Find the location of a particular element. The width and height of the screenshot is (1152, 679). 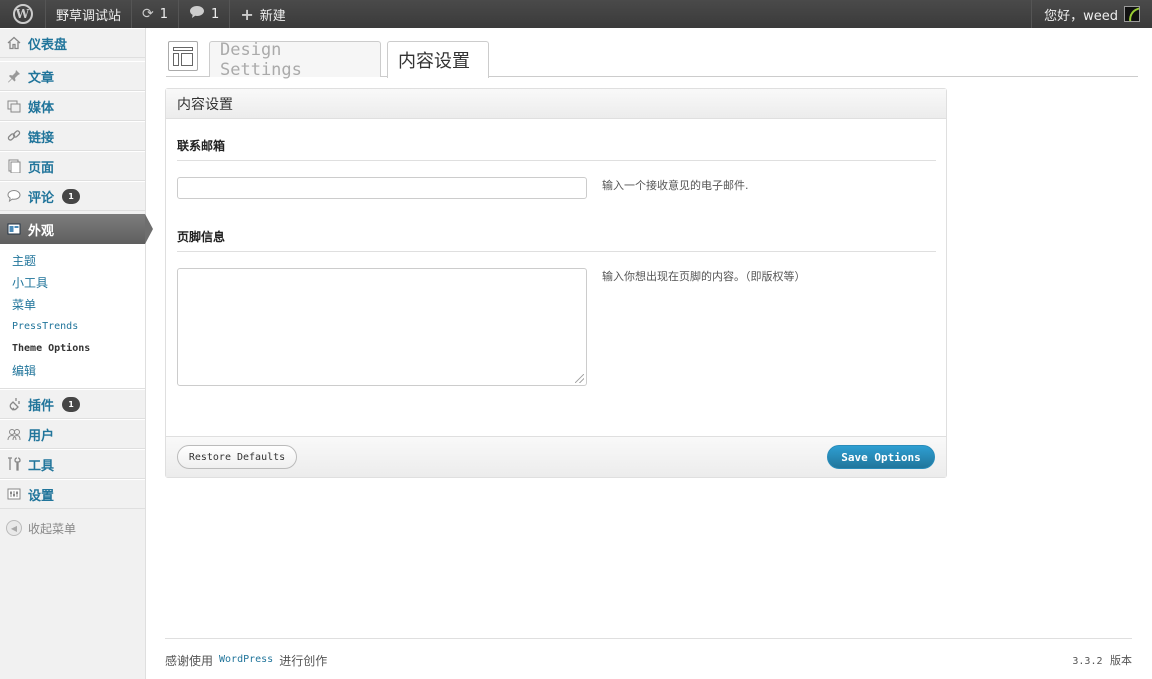

sidebar-item-label: 链接 is located at coordinates (41, 138).